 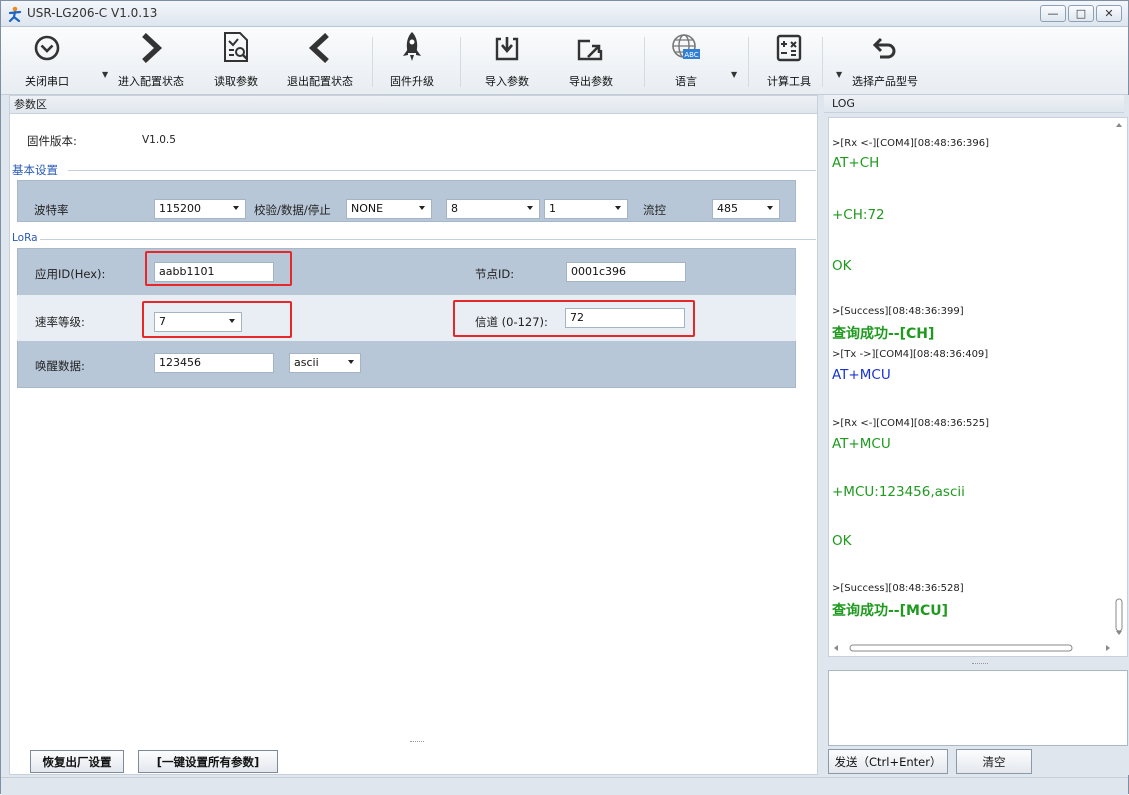 I want to click on exit-config-button: 退出配置状态, so click(x=320, y=60).